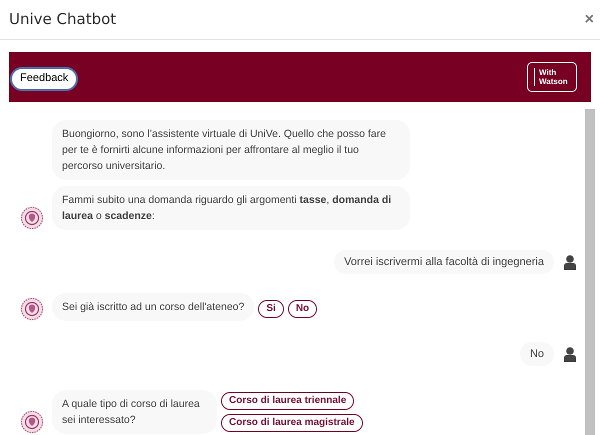 The image size is (600, 435). I want to click on window-title: Unive Chatbot, so click(62, 19).